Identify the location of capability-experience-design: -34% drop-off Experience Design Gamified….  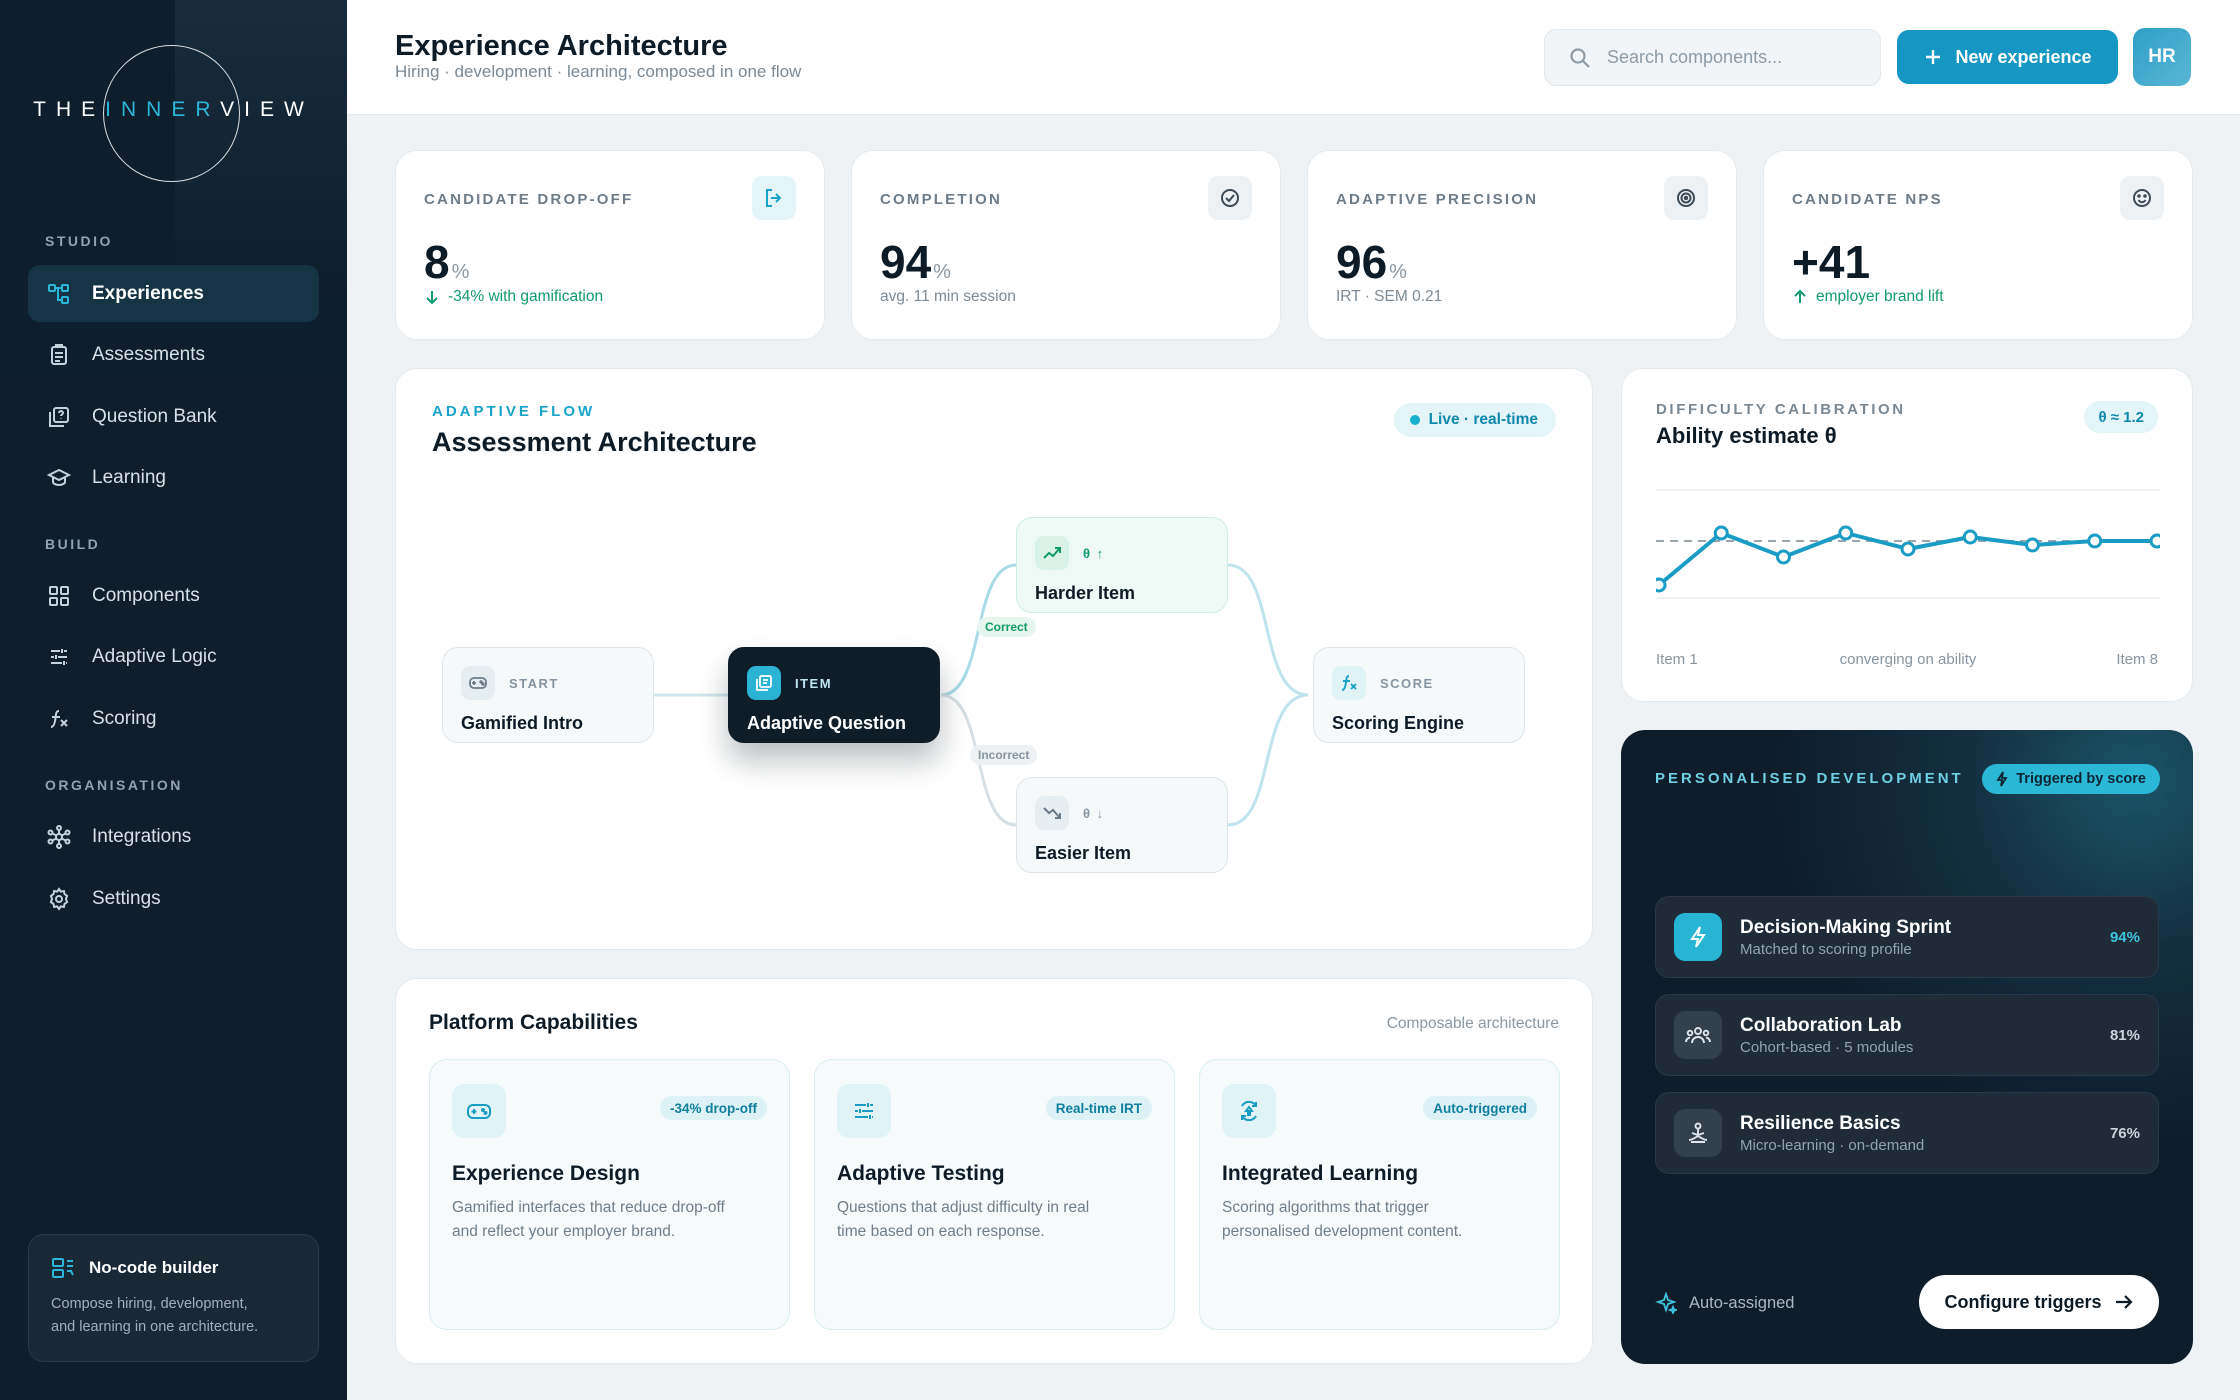
(609, 1194).